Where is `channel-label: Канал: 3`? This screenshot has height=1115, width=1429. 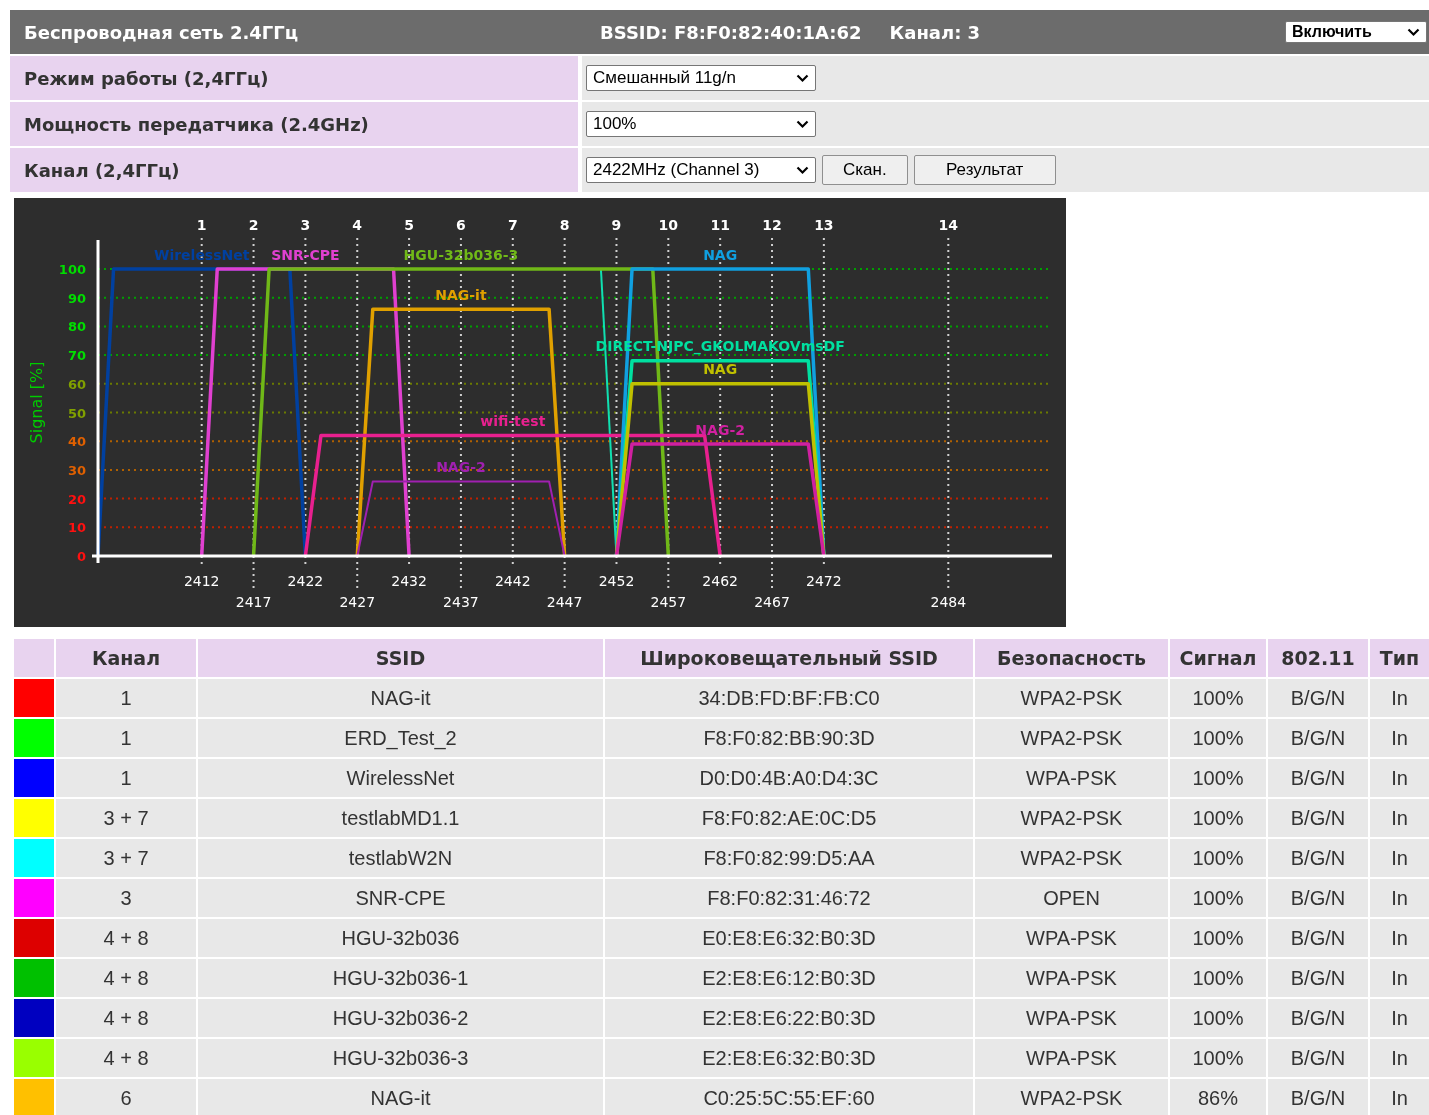 channel-label: Канал: 3 is located at coordinates (935, 32).